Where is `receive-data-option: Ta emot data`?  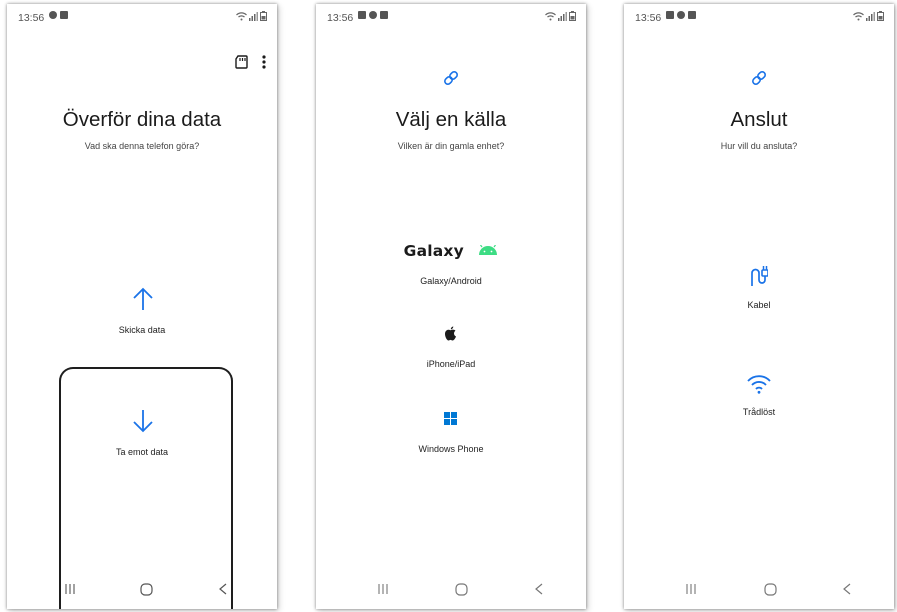 receive-data-option: Ta emot data is located at coordinates (142, 439).